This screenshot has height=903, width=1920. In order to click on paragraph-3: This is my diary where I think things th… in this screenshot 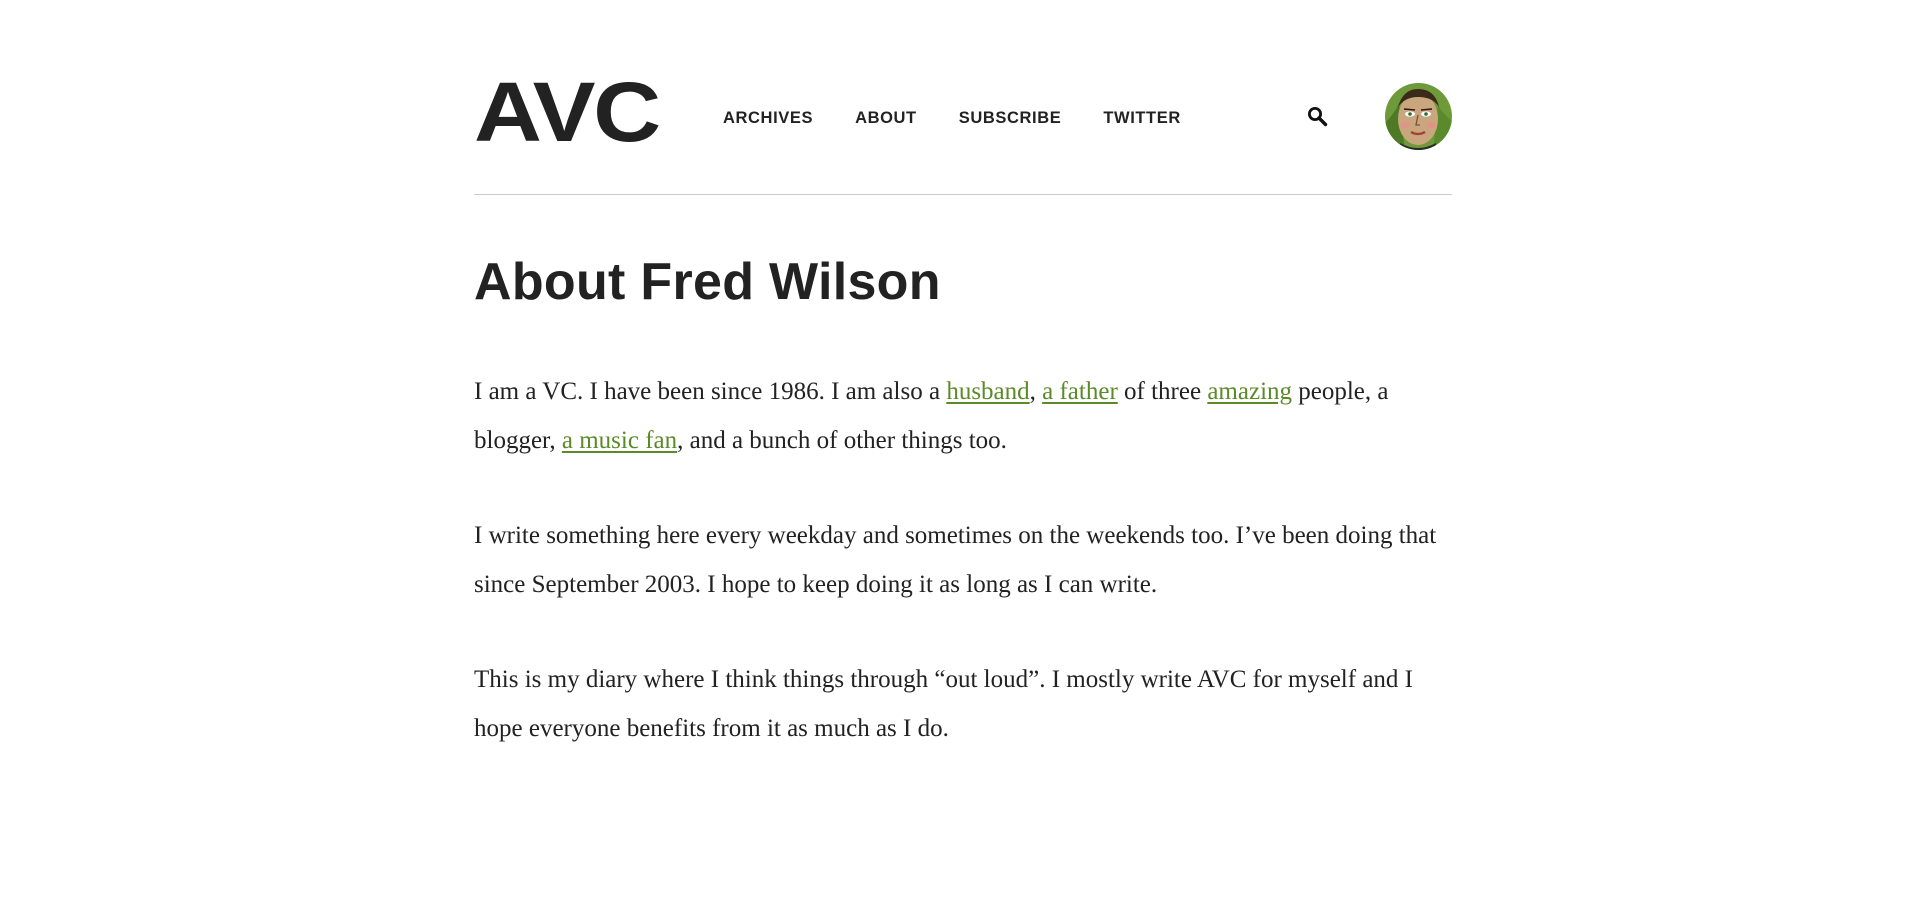, I will do `click(944, 704)`.